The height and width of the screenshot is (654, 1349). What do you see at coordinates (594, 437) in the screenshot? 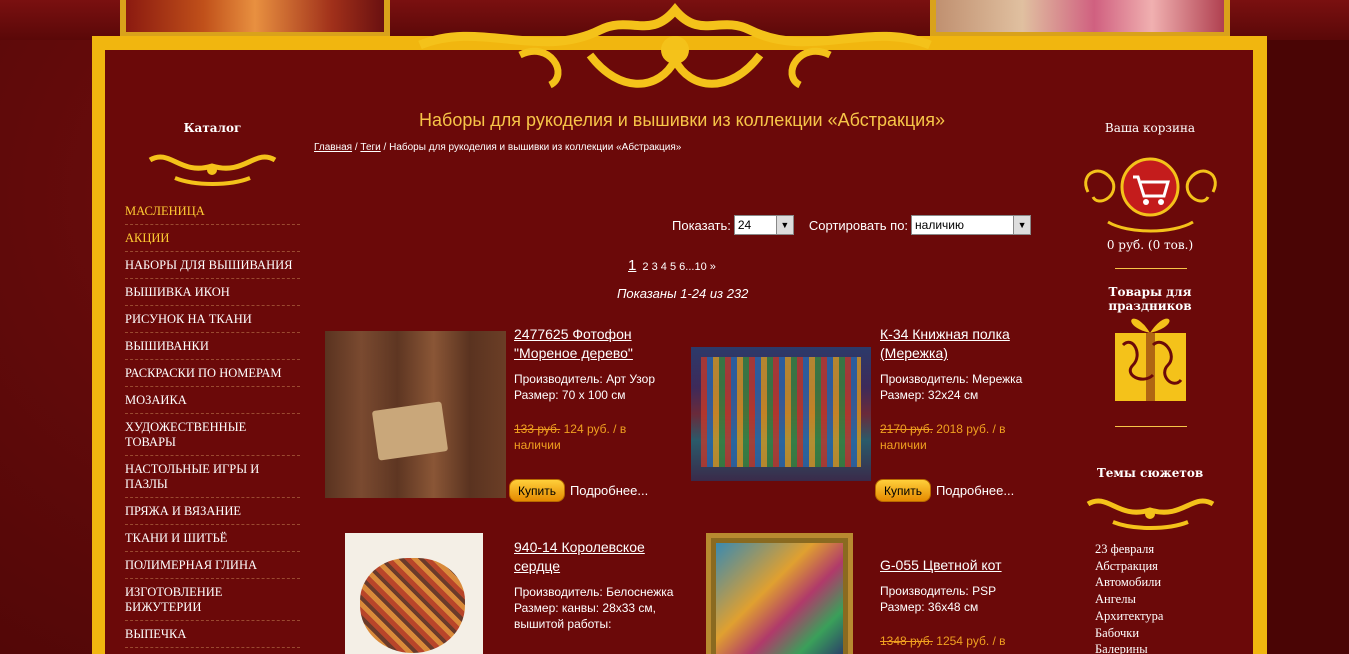
I see `product-price: 133 руб. 124 руб. / в наличии` at bounding box center [594, 437].